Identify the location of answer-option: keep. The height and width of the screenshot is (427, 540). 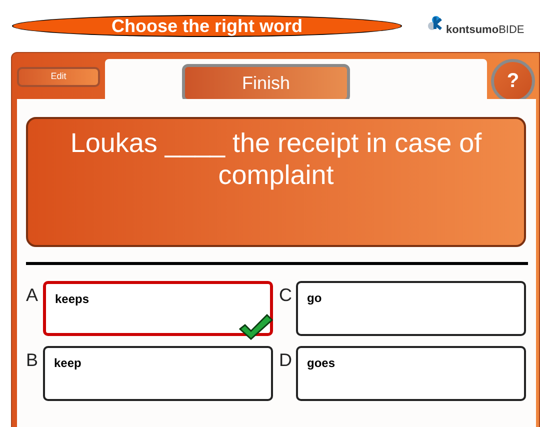
(158, 373).